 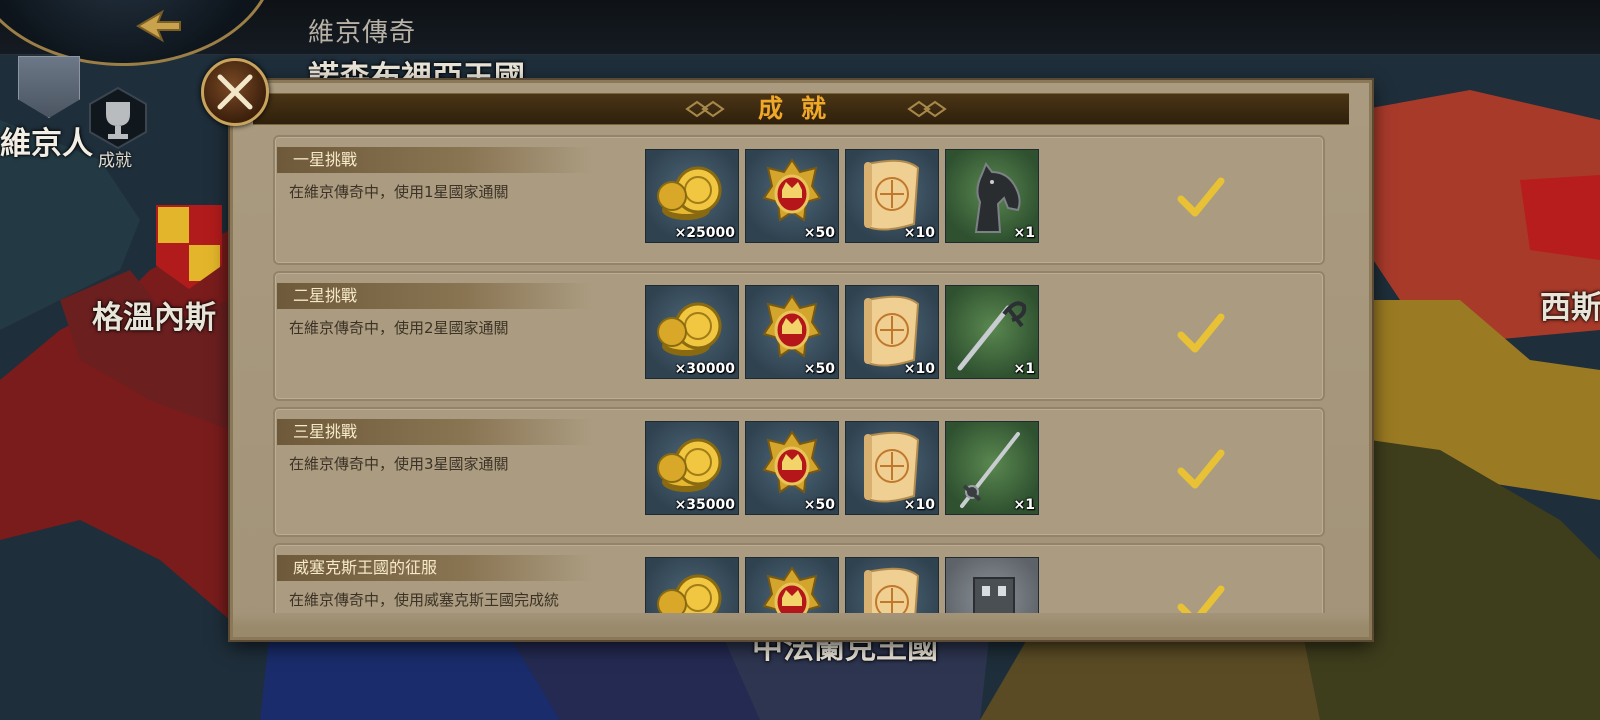 I want to click on dialog-title: 成就, so click(x=800, y=108).